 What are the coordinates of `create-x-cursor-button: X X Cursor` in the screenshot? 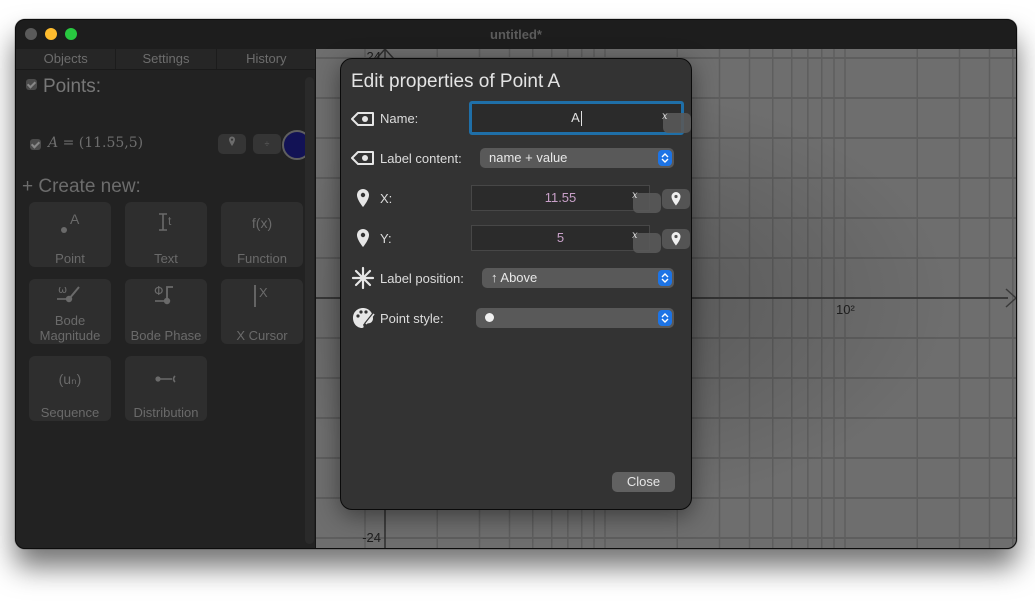 It's located at (262, 311).